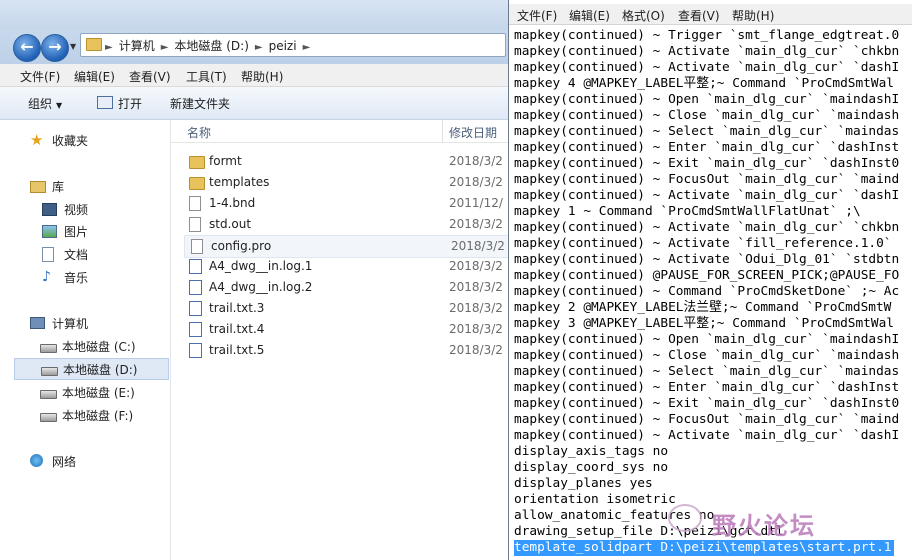  What do you see at coordinates (195, 203) in the screenshot?
I see `file-icon` at bounding box center [195, 203].